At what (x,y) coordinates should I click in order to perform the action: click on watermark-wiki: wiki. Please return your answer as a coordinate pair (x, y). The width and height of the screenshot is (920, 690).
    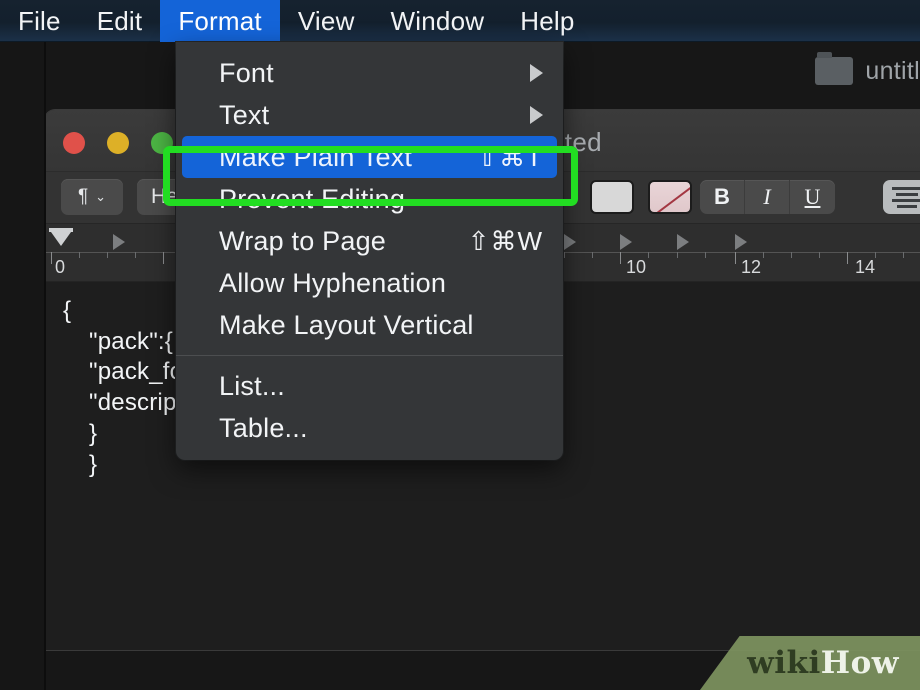
    Looking at the image, I should click on (784, 663).